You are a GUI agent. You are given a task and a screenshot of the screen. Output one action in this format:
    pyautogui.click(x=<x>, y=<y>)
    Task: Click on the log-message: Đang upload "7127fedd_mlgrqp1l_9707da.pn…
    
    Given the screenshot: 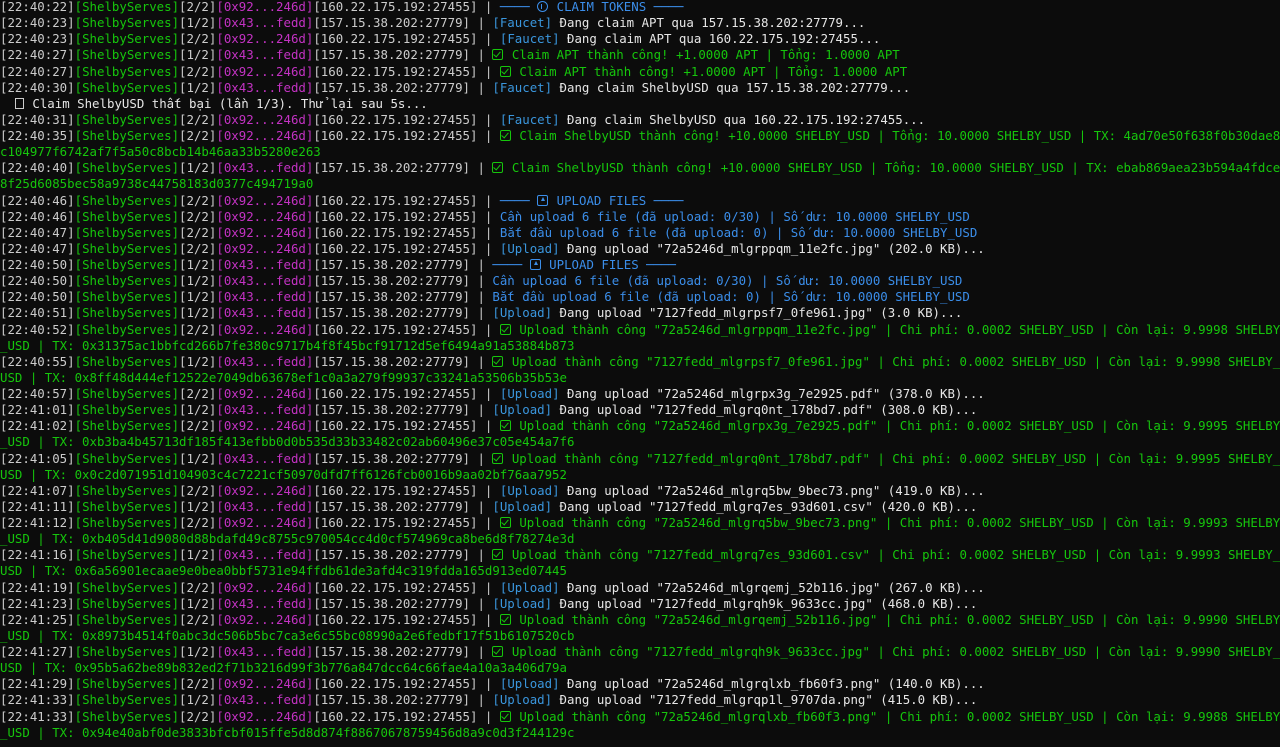 What is the action you would take?
    pyautogui.click(x=765, y=700)
    